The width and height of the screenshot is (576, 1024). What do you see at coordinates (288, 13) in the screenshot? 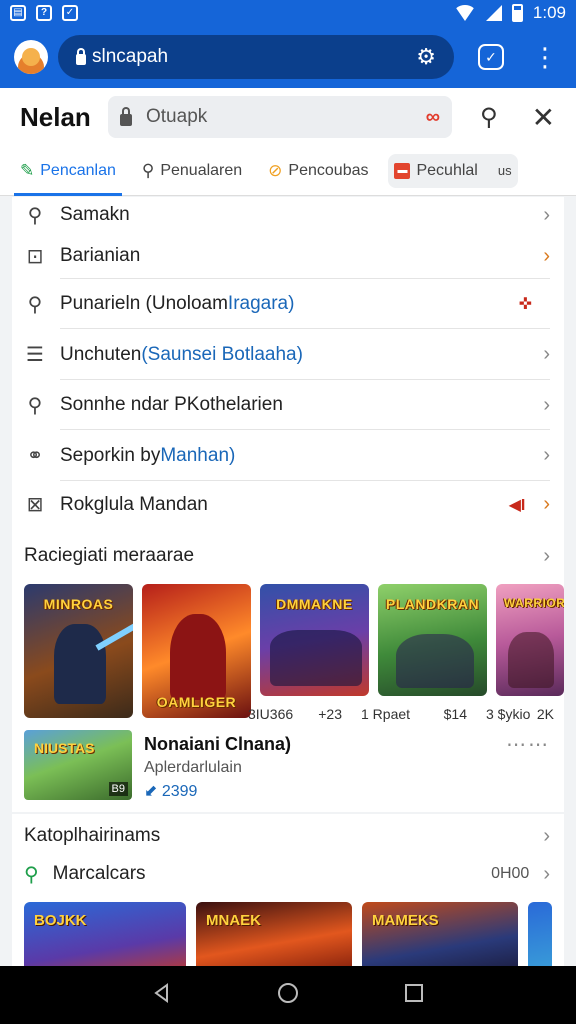
I see `status-bar: ▤ ? ✓ 1:09` at bounding box center [288, 13].